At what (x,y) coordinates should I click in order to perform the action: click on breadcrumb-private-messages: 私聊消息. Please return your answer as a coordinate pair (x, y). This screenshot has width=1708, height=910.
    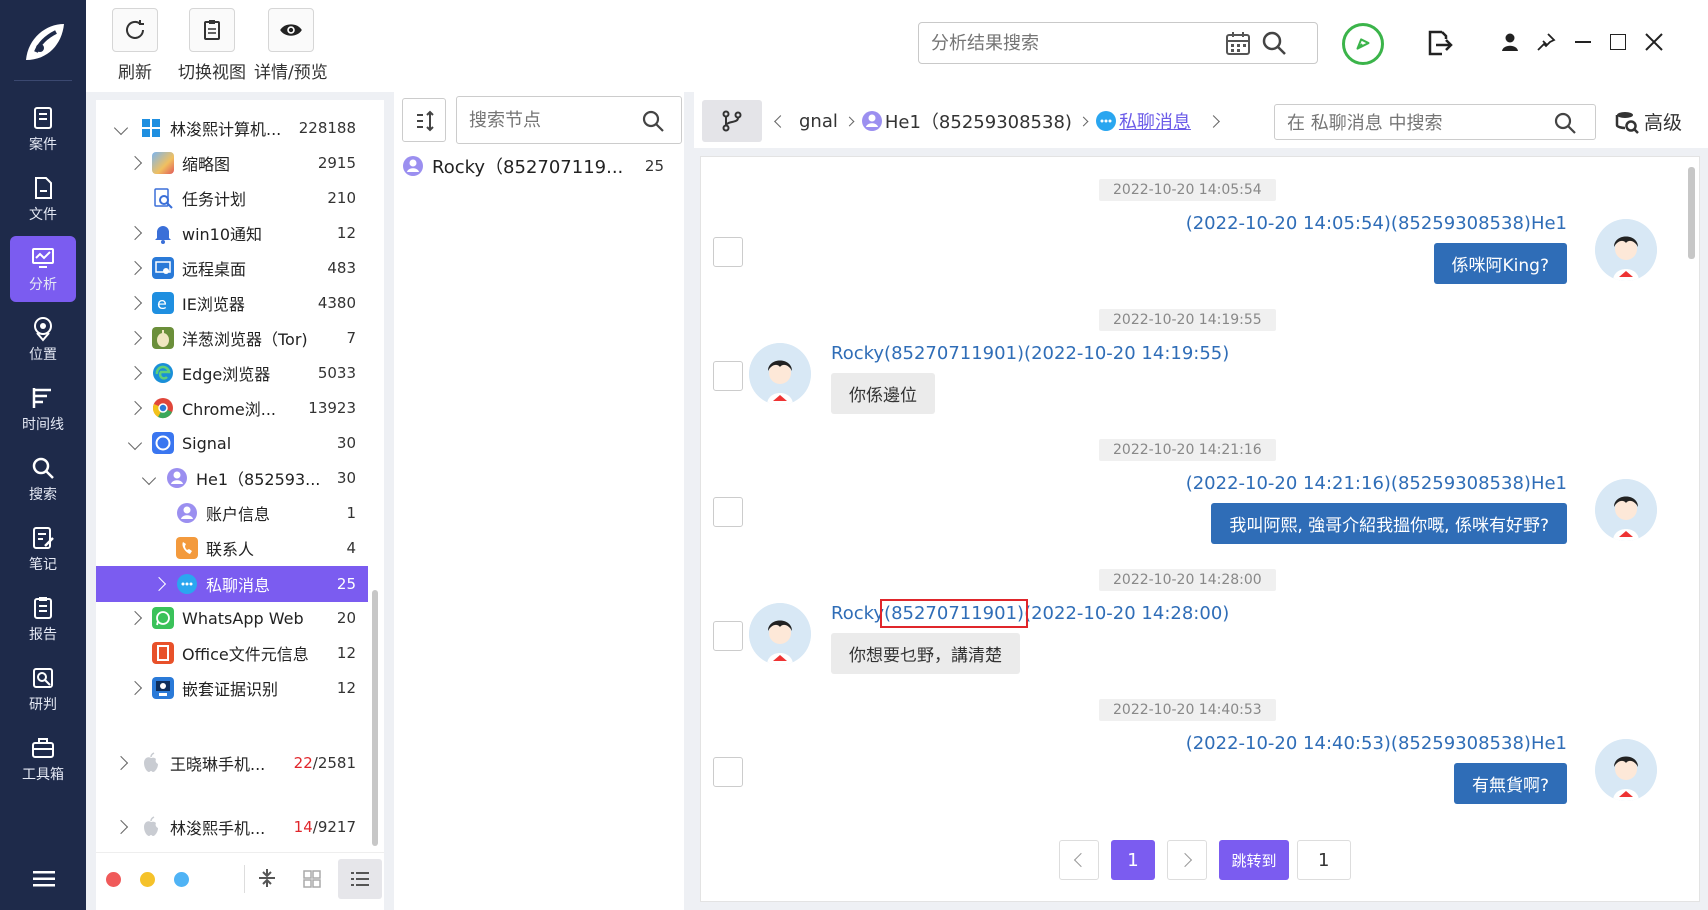
    Looking at the image, I should click on (1155, 121).